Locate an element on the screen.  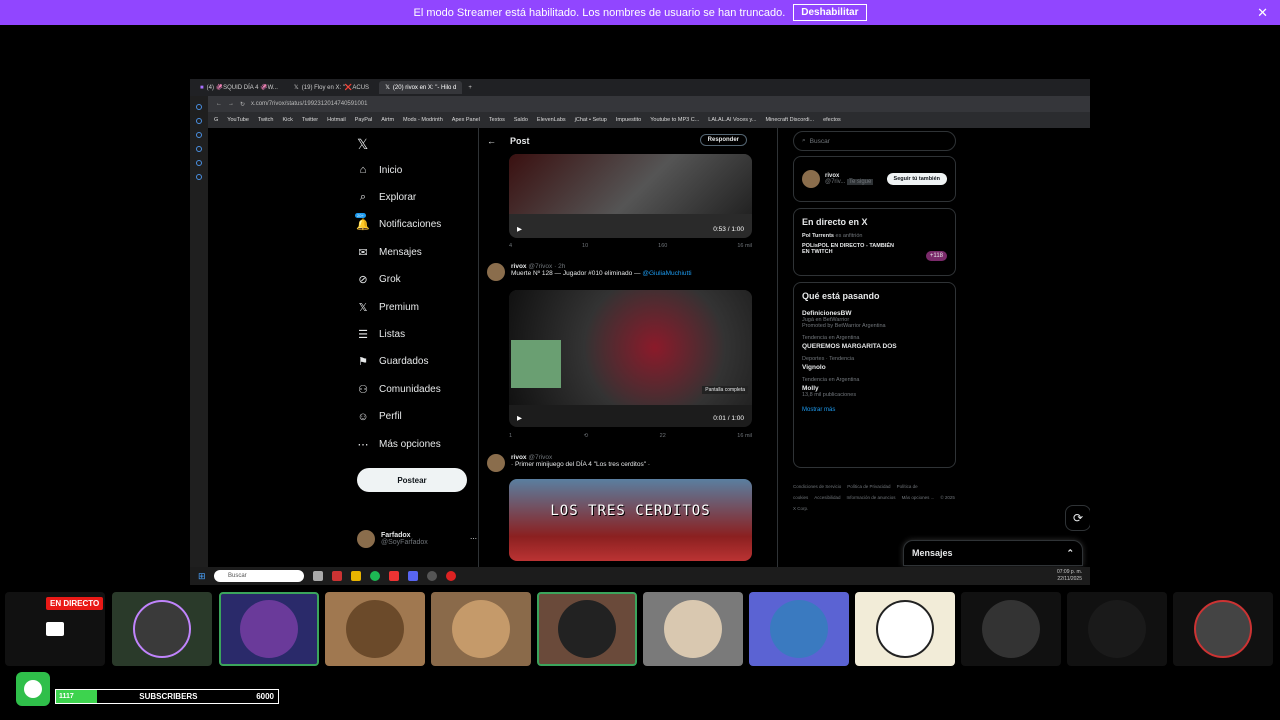
reload-icon: ↻ is located at coordinates (242, 104).